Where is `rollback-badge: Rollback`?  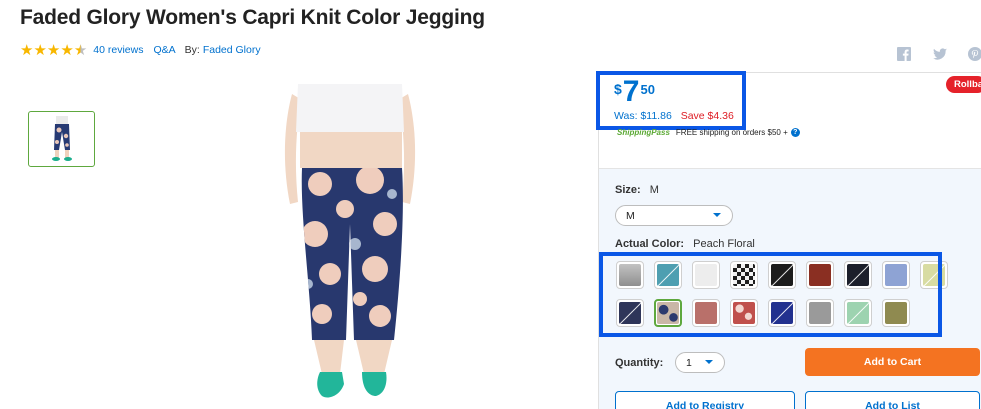 rollback-badge: Rollback is located at coordinates (963, 84).